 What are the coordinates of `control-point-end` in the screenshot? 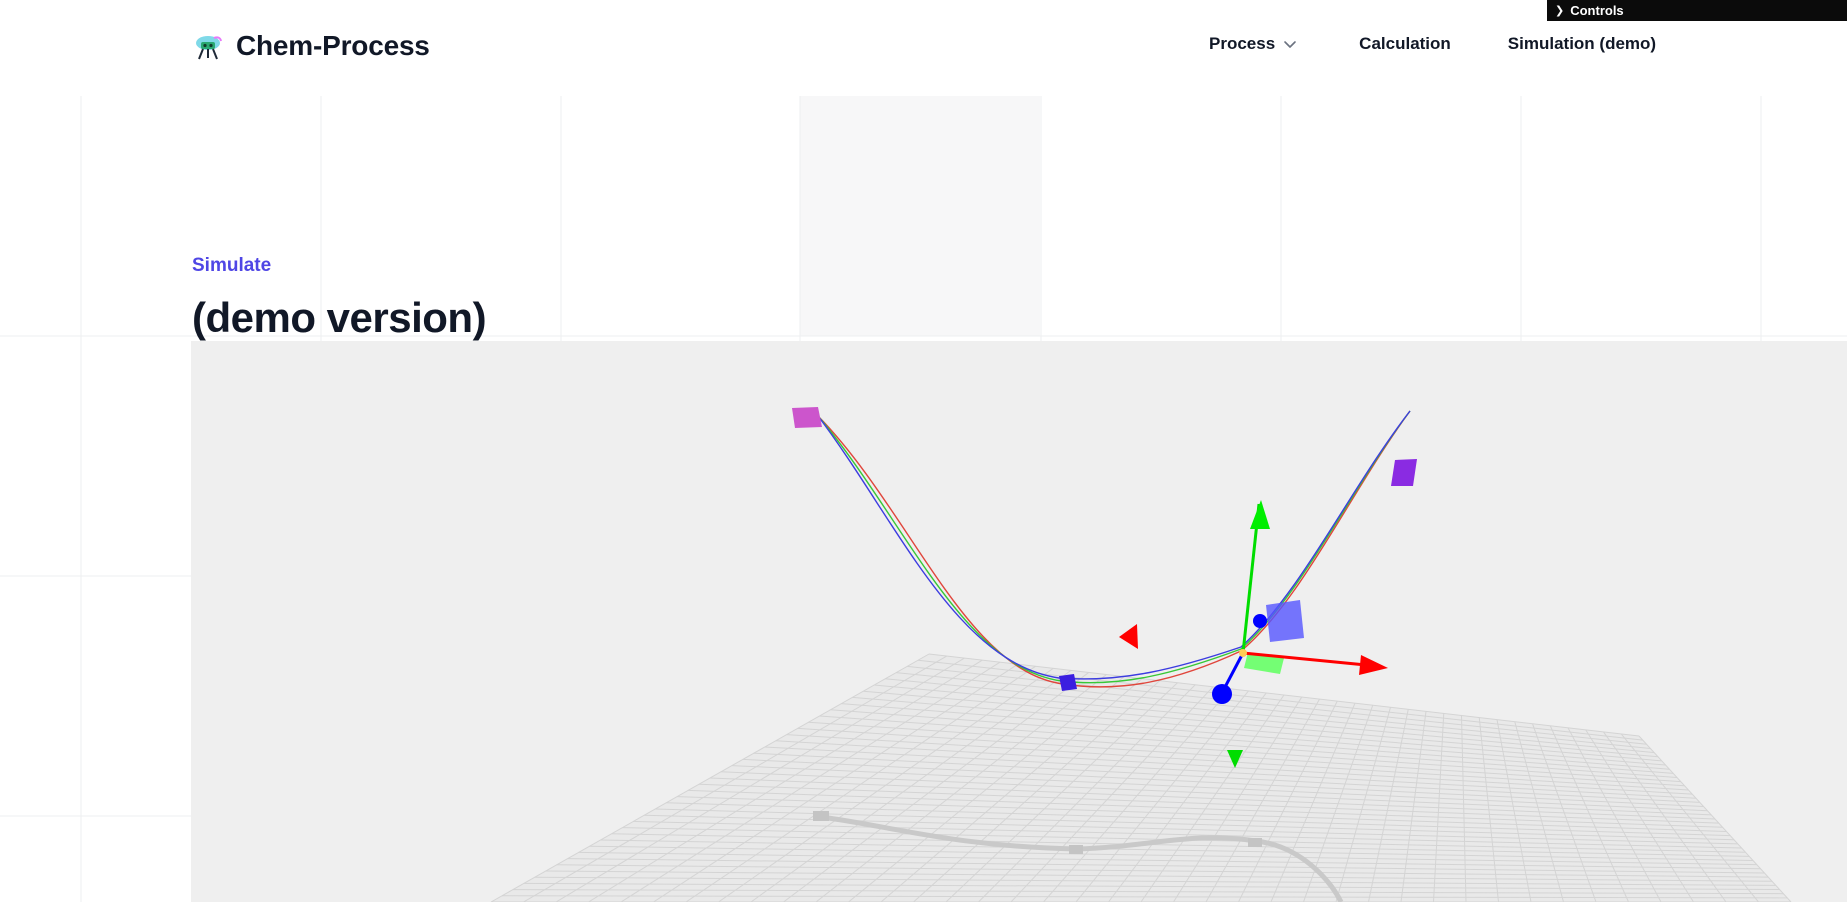 It's located at (1404, 472).